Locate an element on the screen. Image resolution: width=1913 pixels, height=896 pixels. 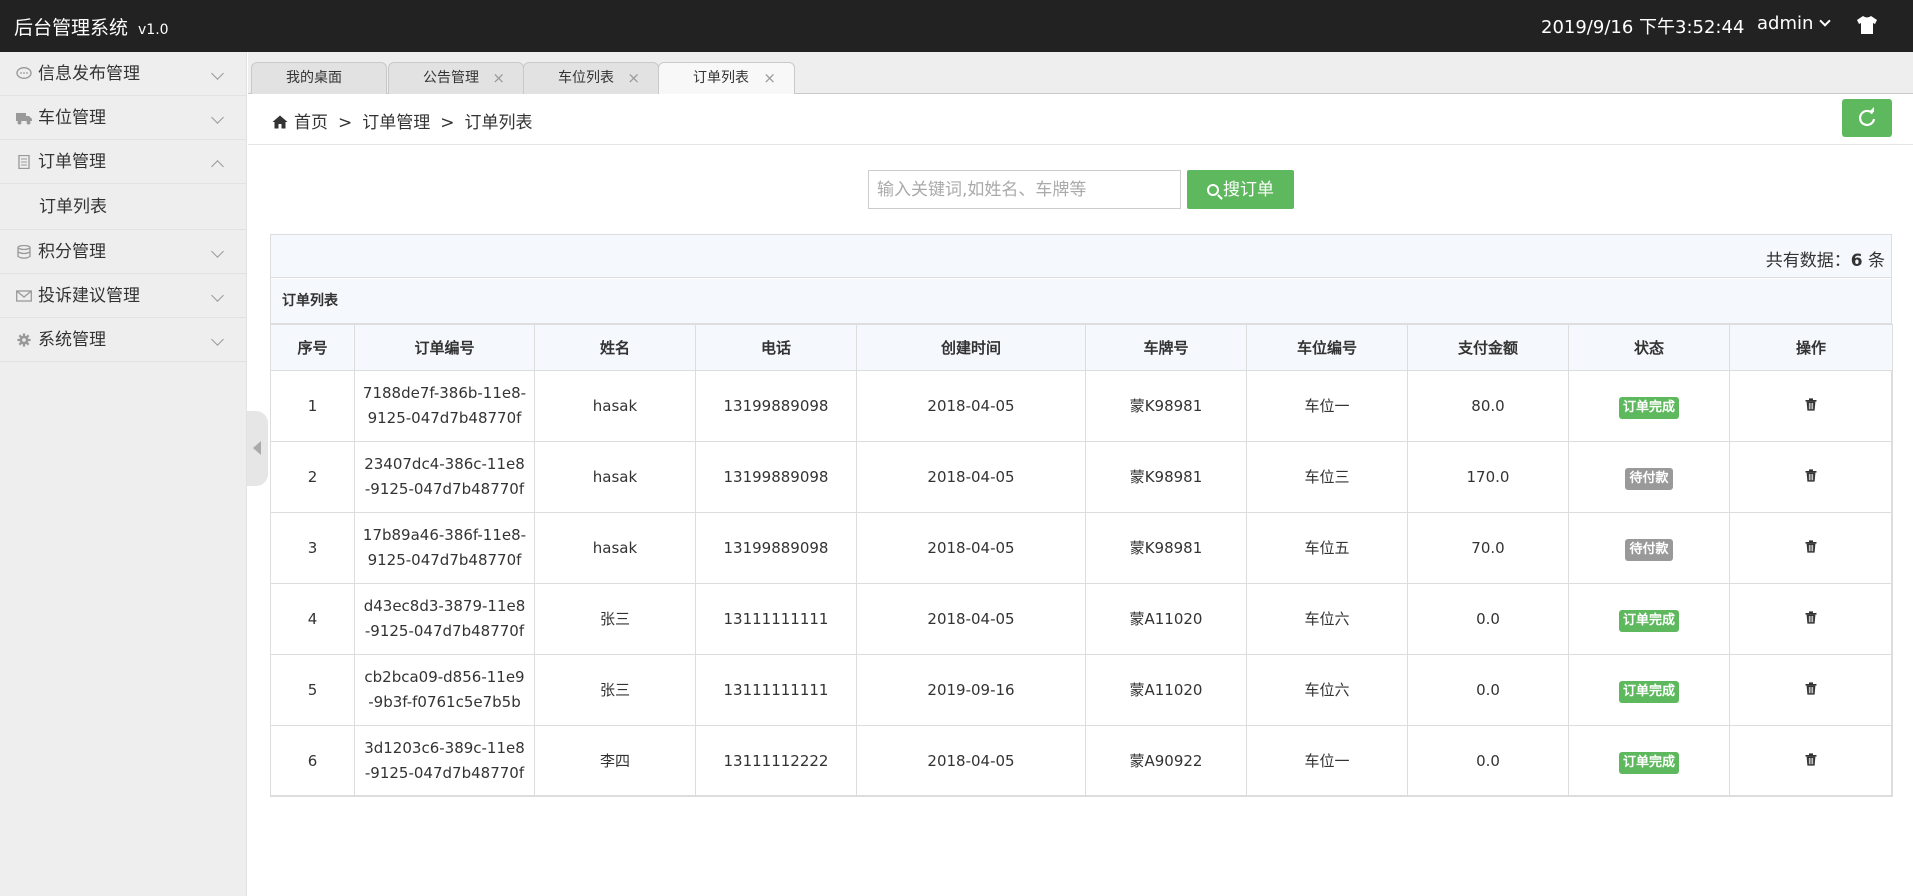
cell-index: 5 is located at coordinates (312, 690).